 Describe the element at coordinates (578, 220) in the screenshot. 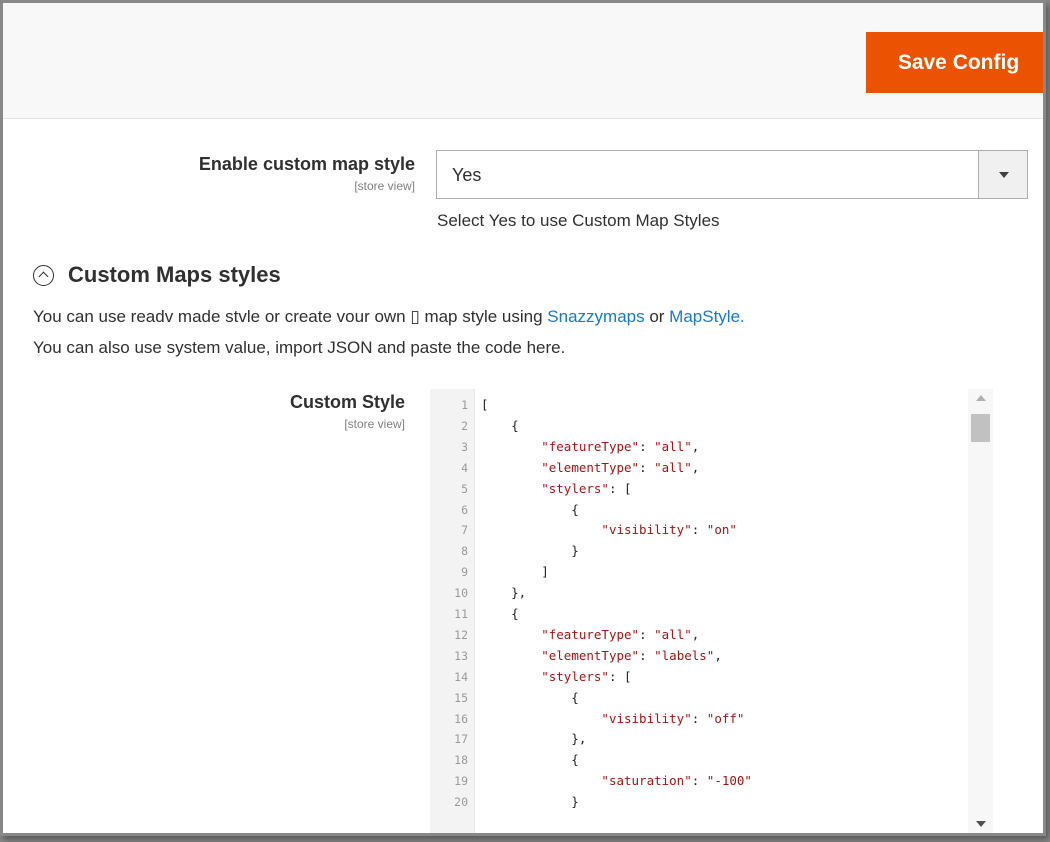

I see `enable-field-note: Select Yes to use Custom Map Styles` at that location.